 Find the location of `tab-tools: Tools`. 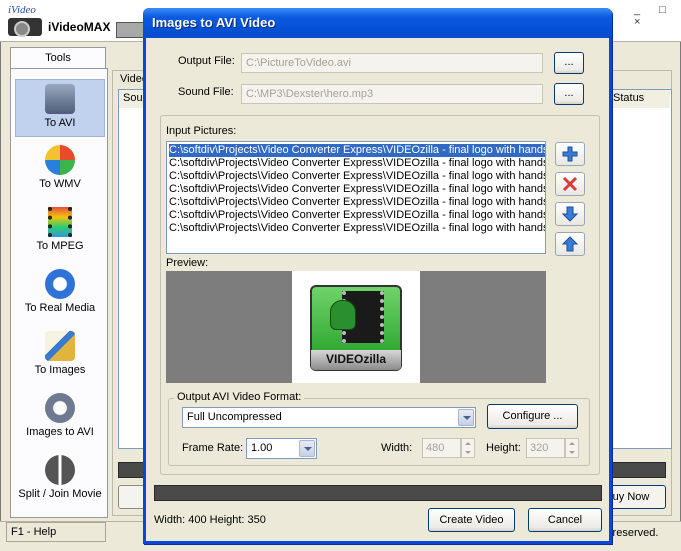

tab-tools: Tools is located at coordinates (58, 58).